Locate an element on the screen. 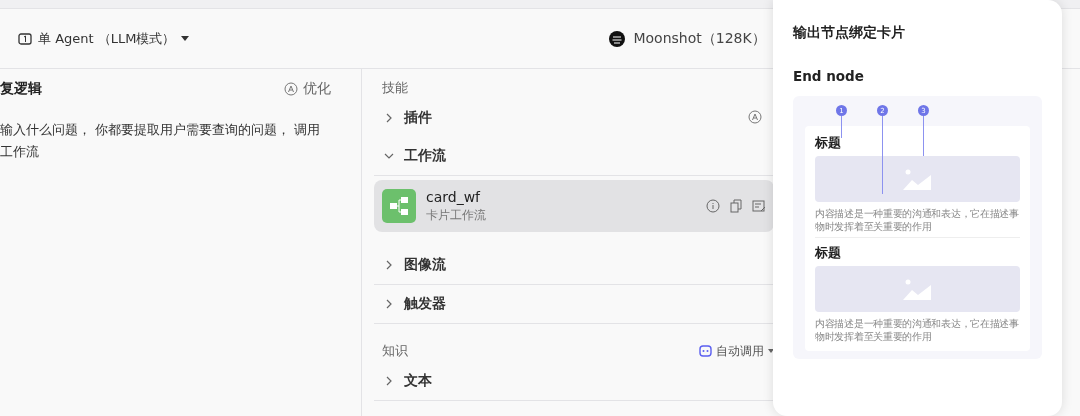 The image size is (1080, 416). robot-icon is located at coordinates (705, 351).